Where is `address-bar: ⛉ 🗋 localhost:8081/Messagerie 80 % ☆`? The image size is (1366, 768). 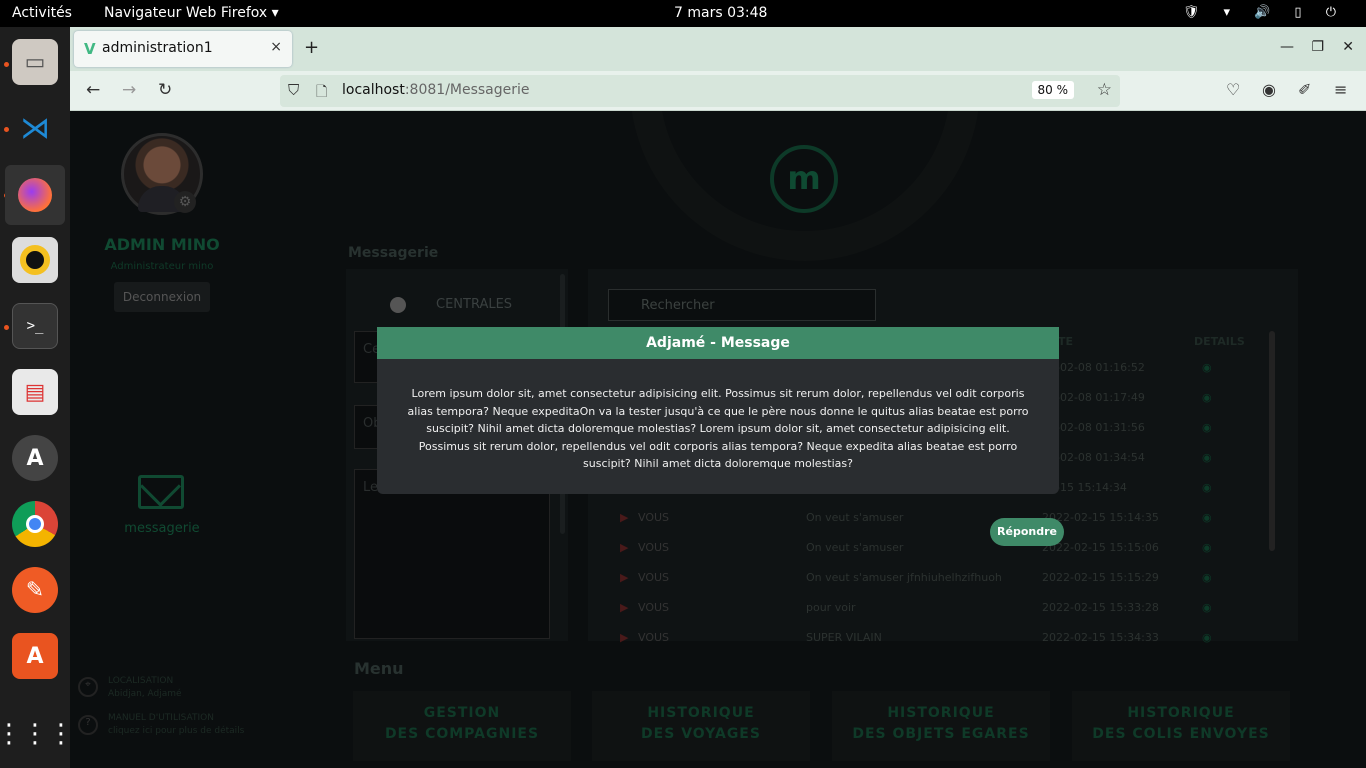 address-bar: ⛉ 🗋 localhost:8081/Messagerie 80 % ☆ is located at coordinates (700, 91).